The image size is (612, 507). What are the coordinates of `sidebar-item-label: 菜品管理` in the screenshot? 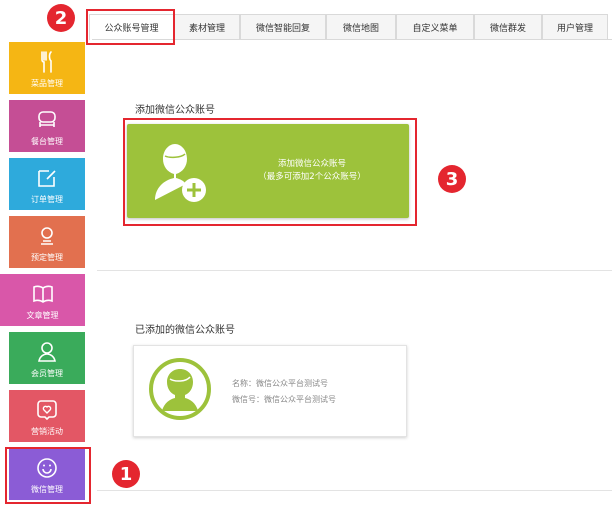 It's located at (47, 83).